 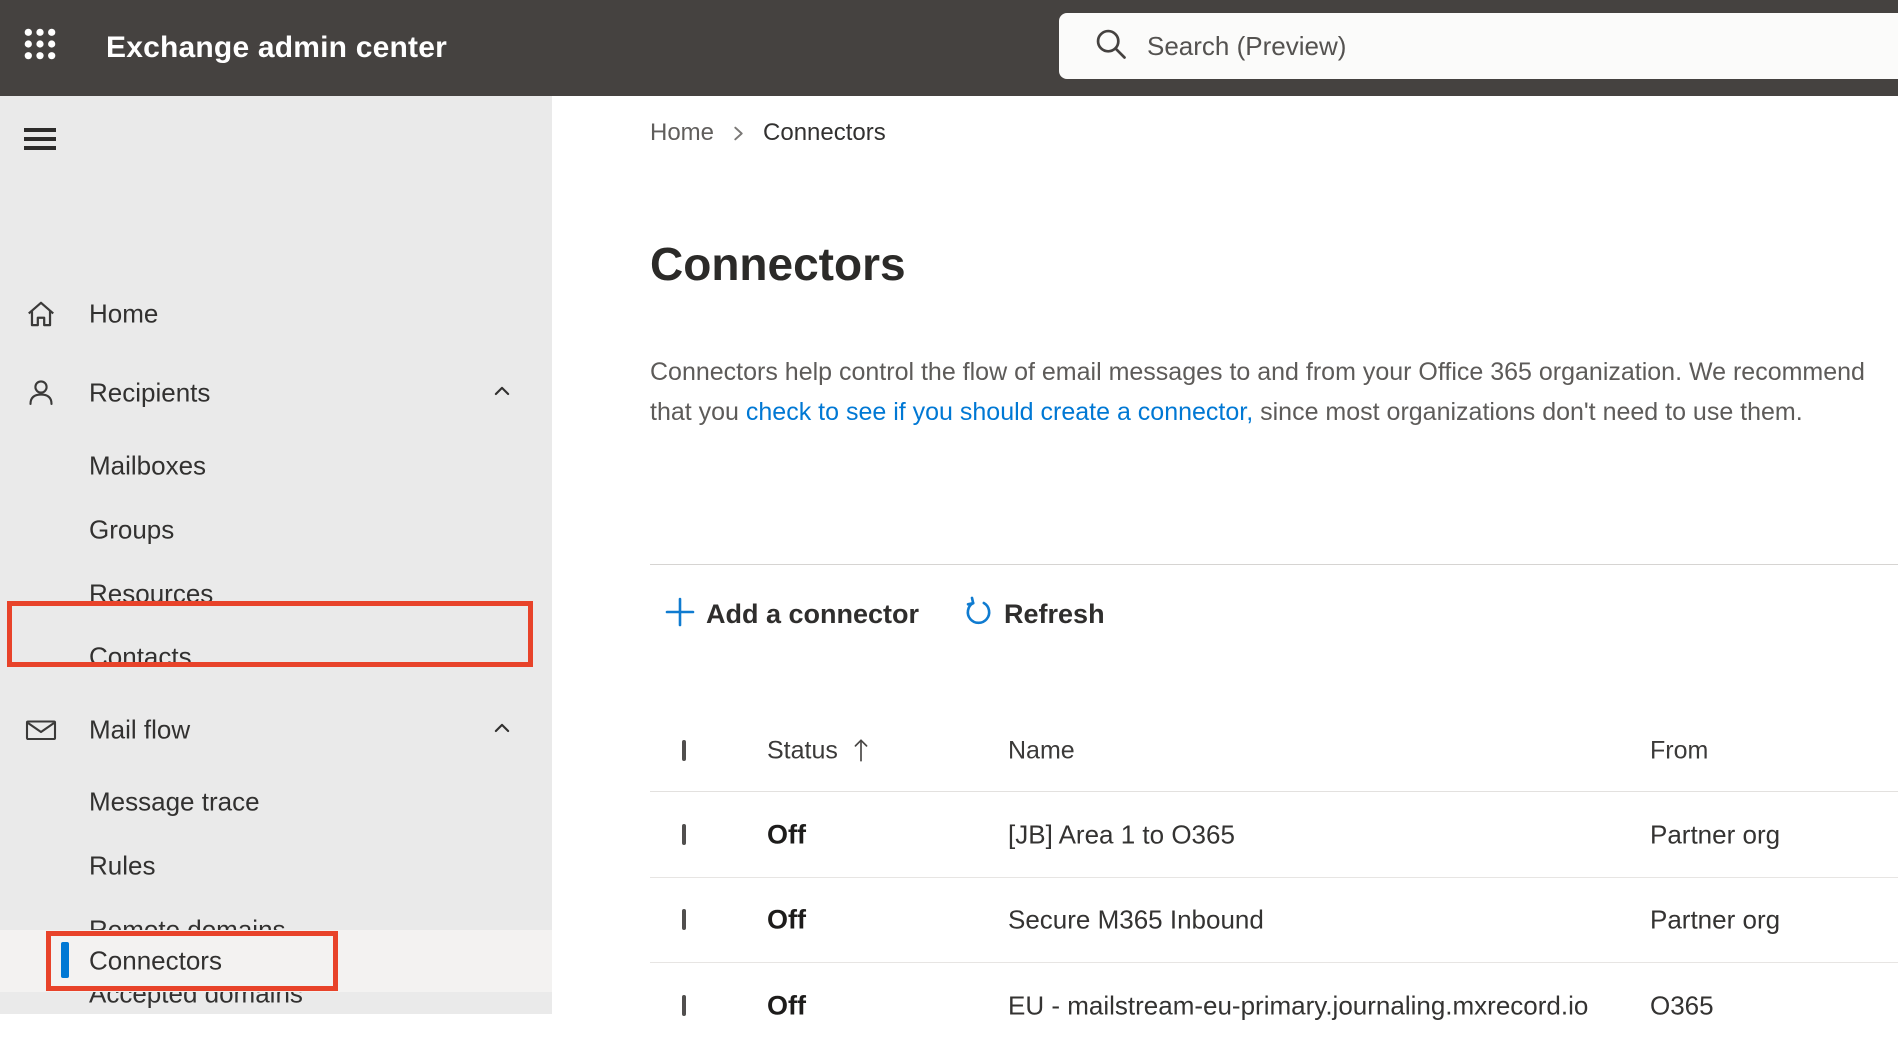 I want to click on sidebar-item-mail-flow: Mail flow, so click(x=276, y=730).